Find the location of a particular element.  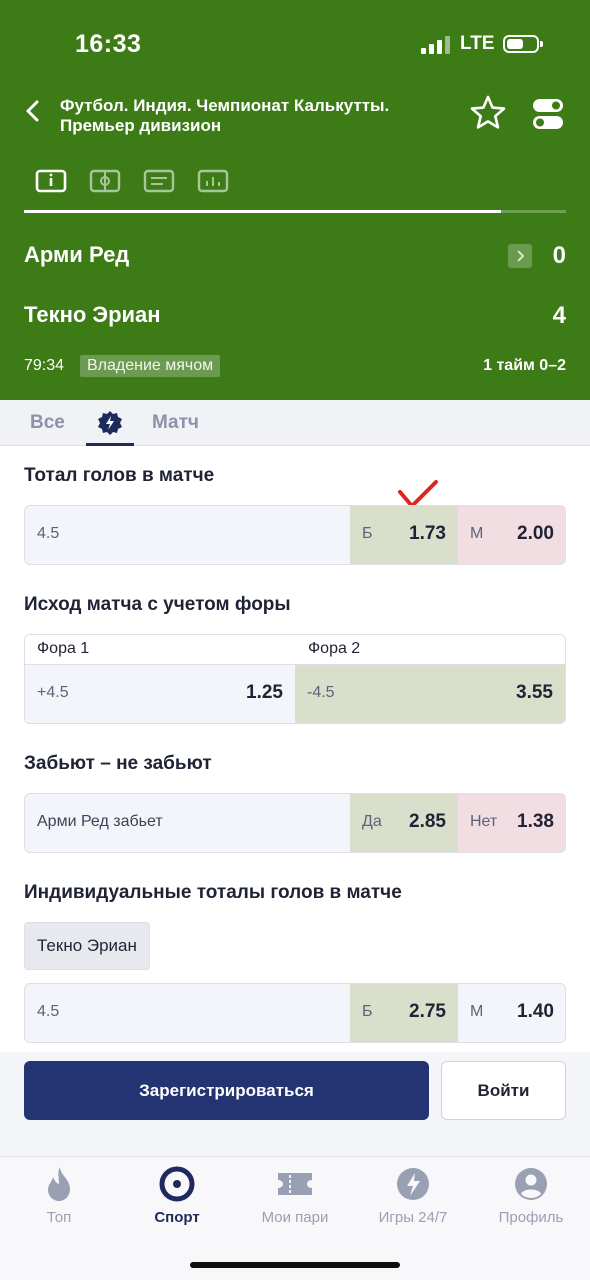

total-over-label: Б is located at coordinates (367, 533).